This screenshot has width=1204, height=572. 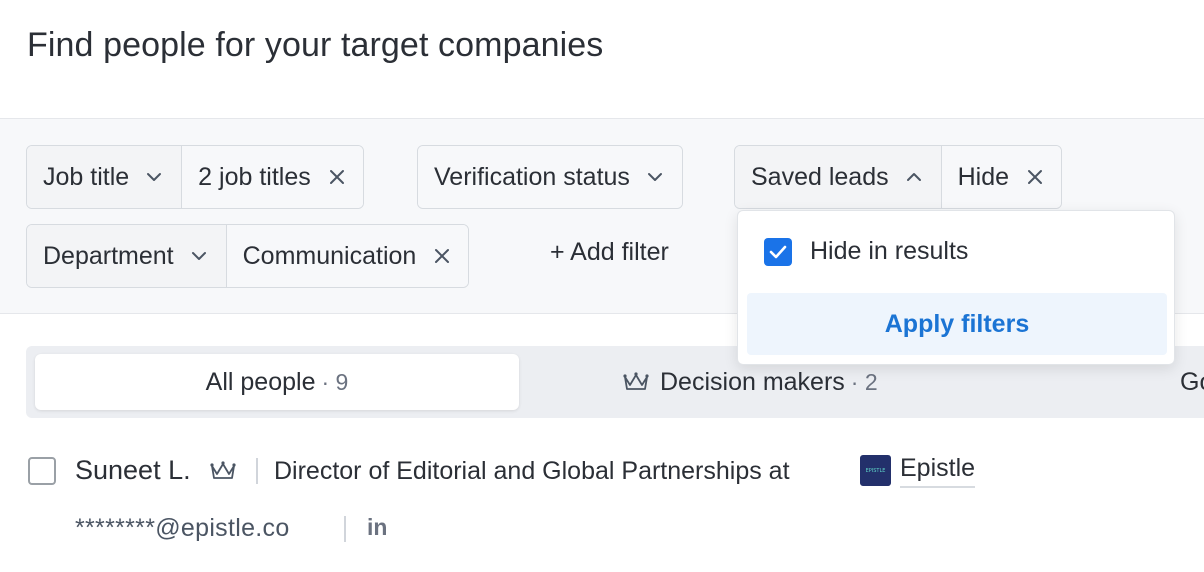 I want to click on job-title-value-label: 2 job titles, so click(x=254, y=176).